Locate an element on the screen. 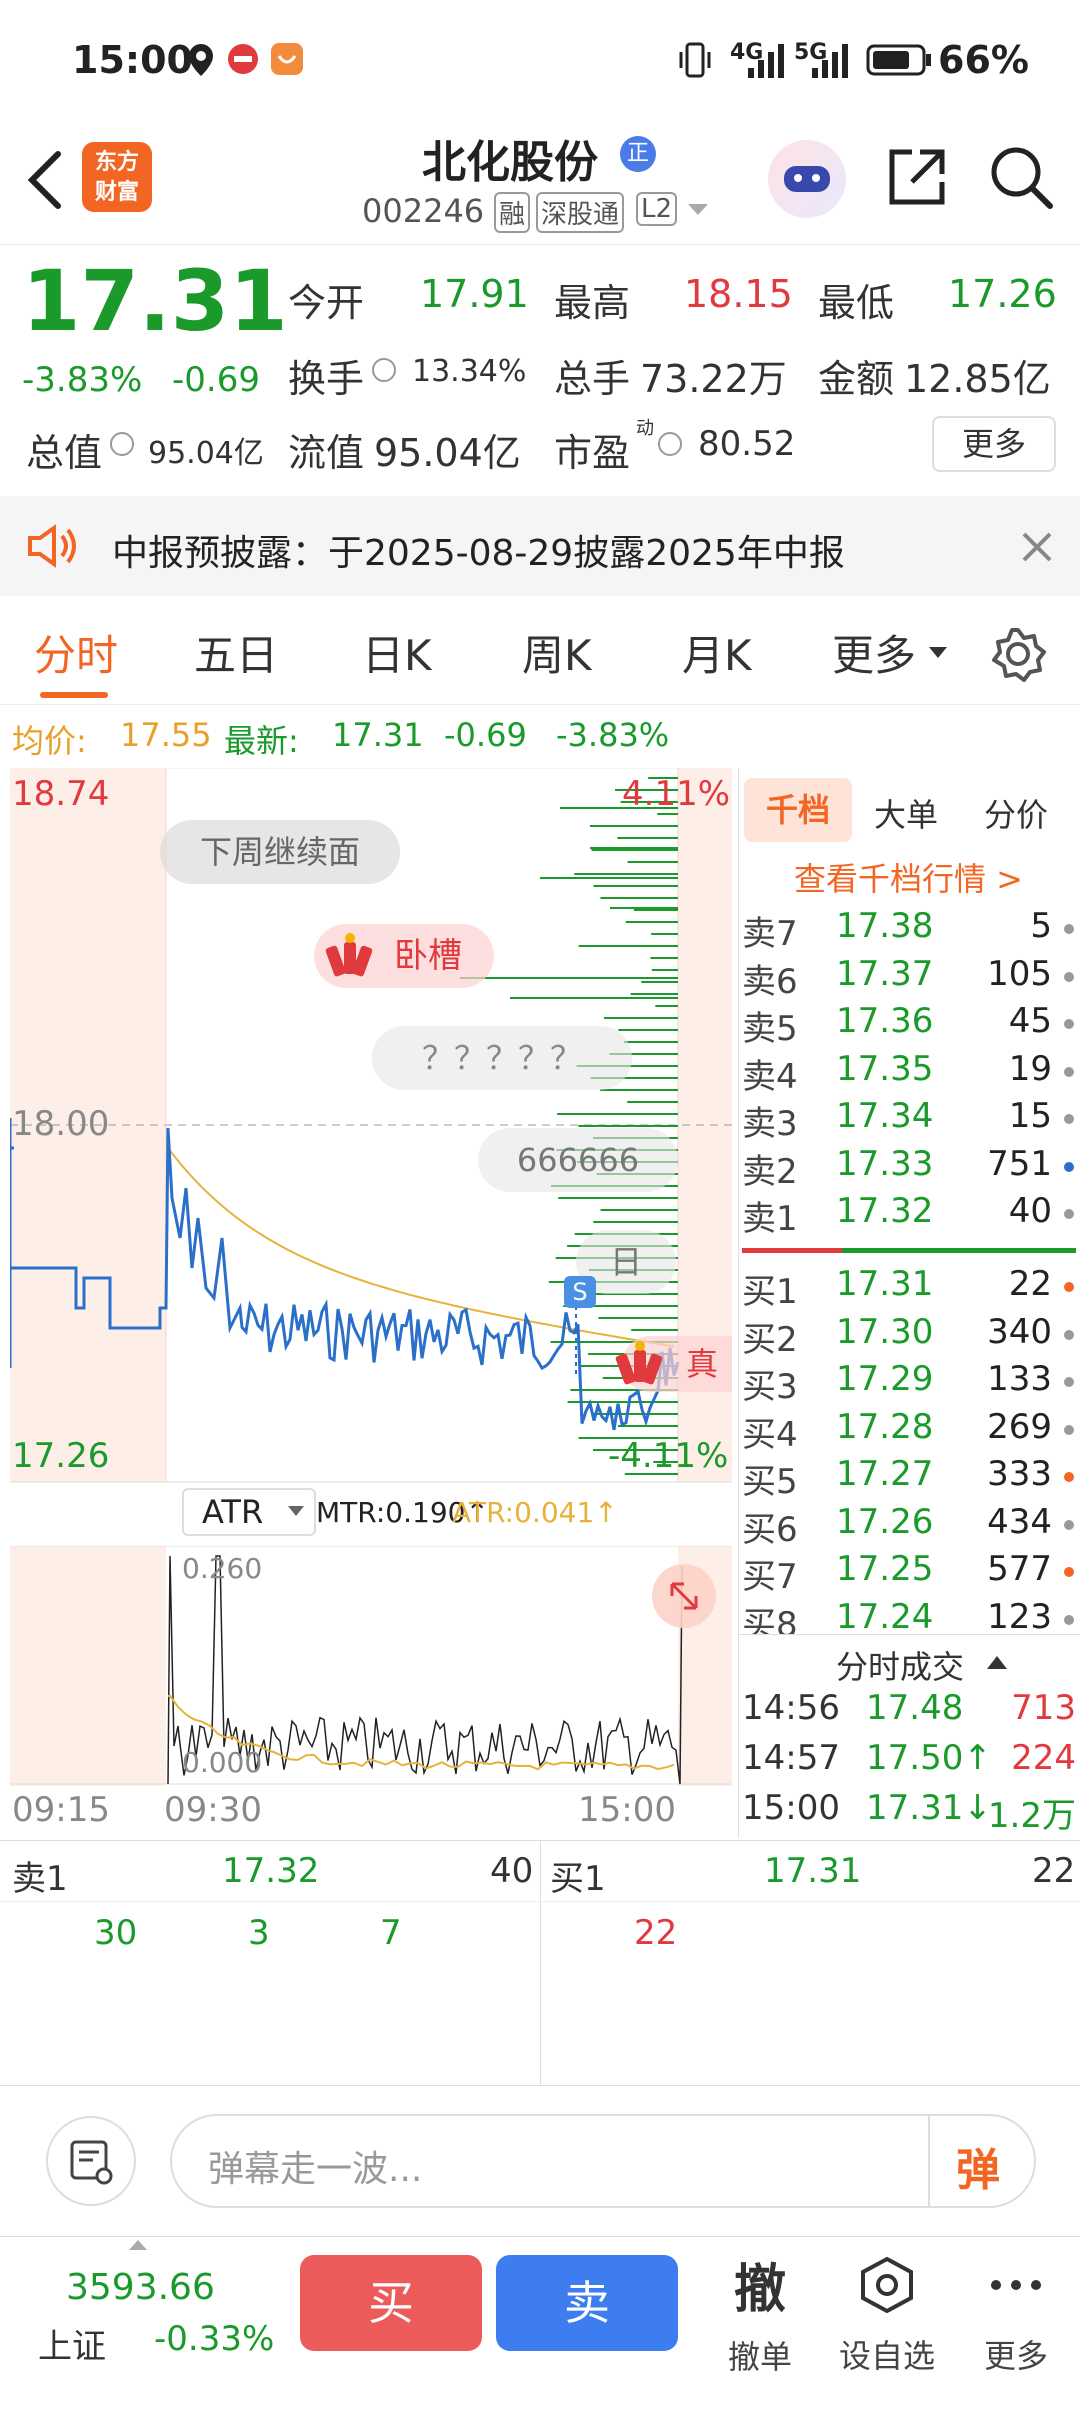  asks-row: 卖4 17.35 19 is located at coordinates (909, 1073).